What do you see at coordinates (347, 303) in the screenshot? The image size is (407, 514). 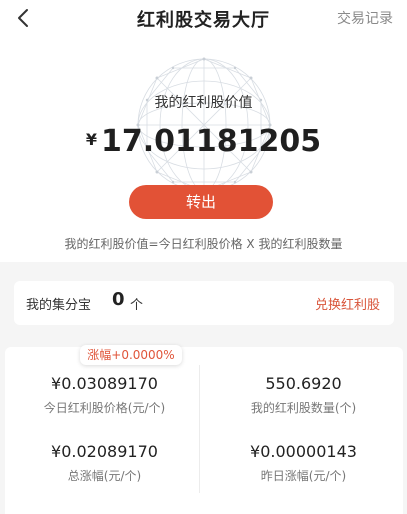 I see `exchange-dividend-link: 兑换红利股` at bounding box center [347, 303].